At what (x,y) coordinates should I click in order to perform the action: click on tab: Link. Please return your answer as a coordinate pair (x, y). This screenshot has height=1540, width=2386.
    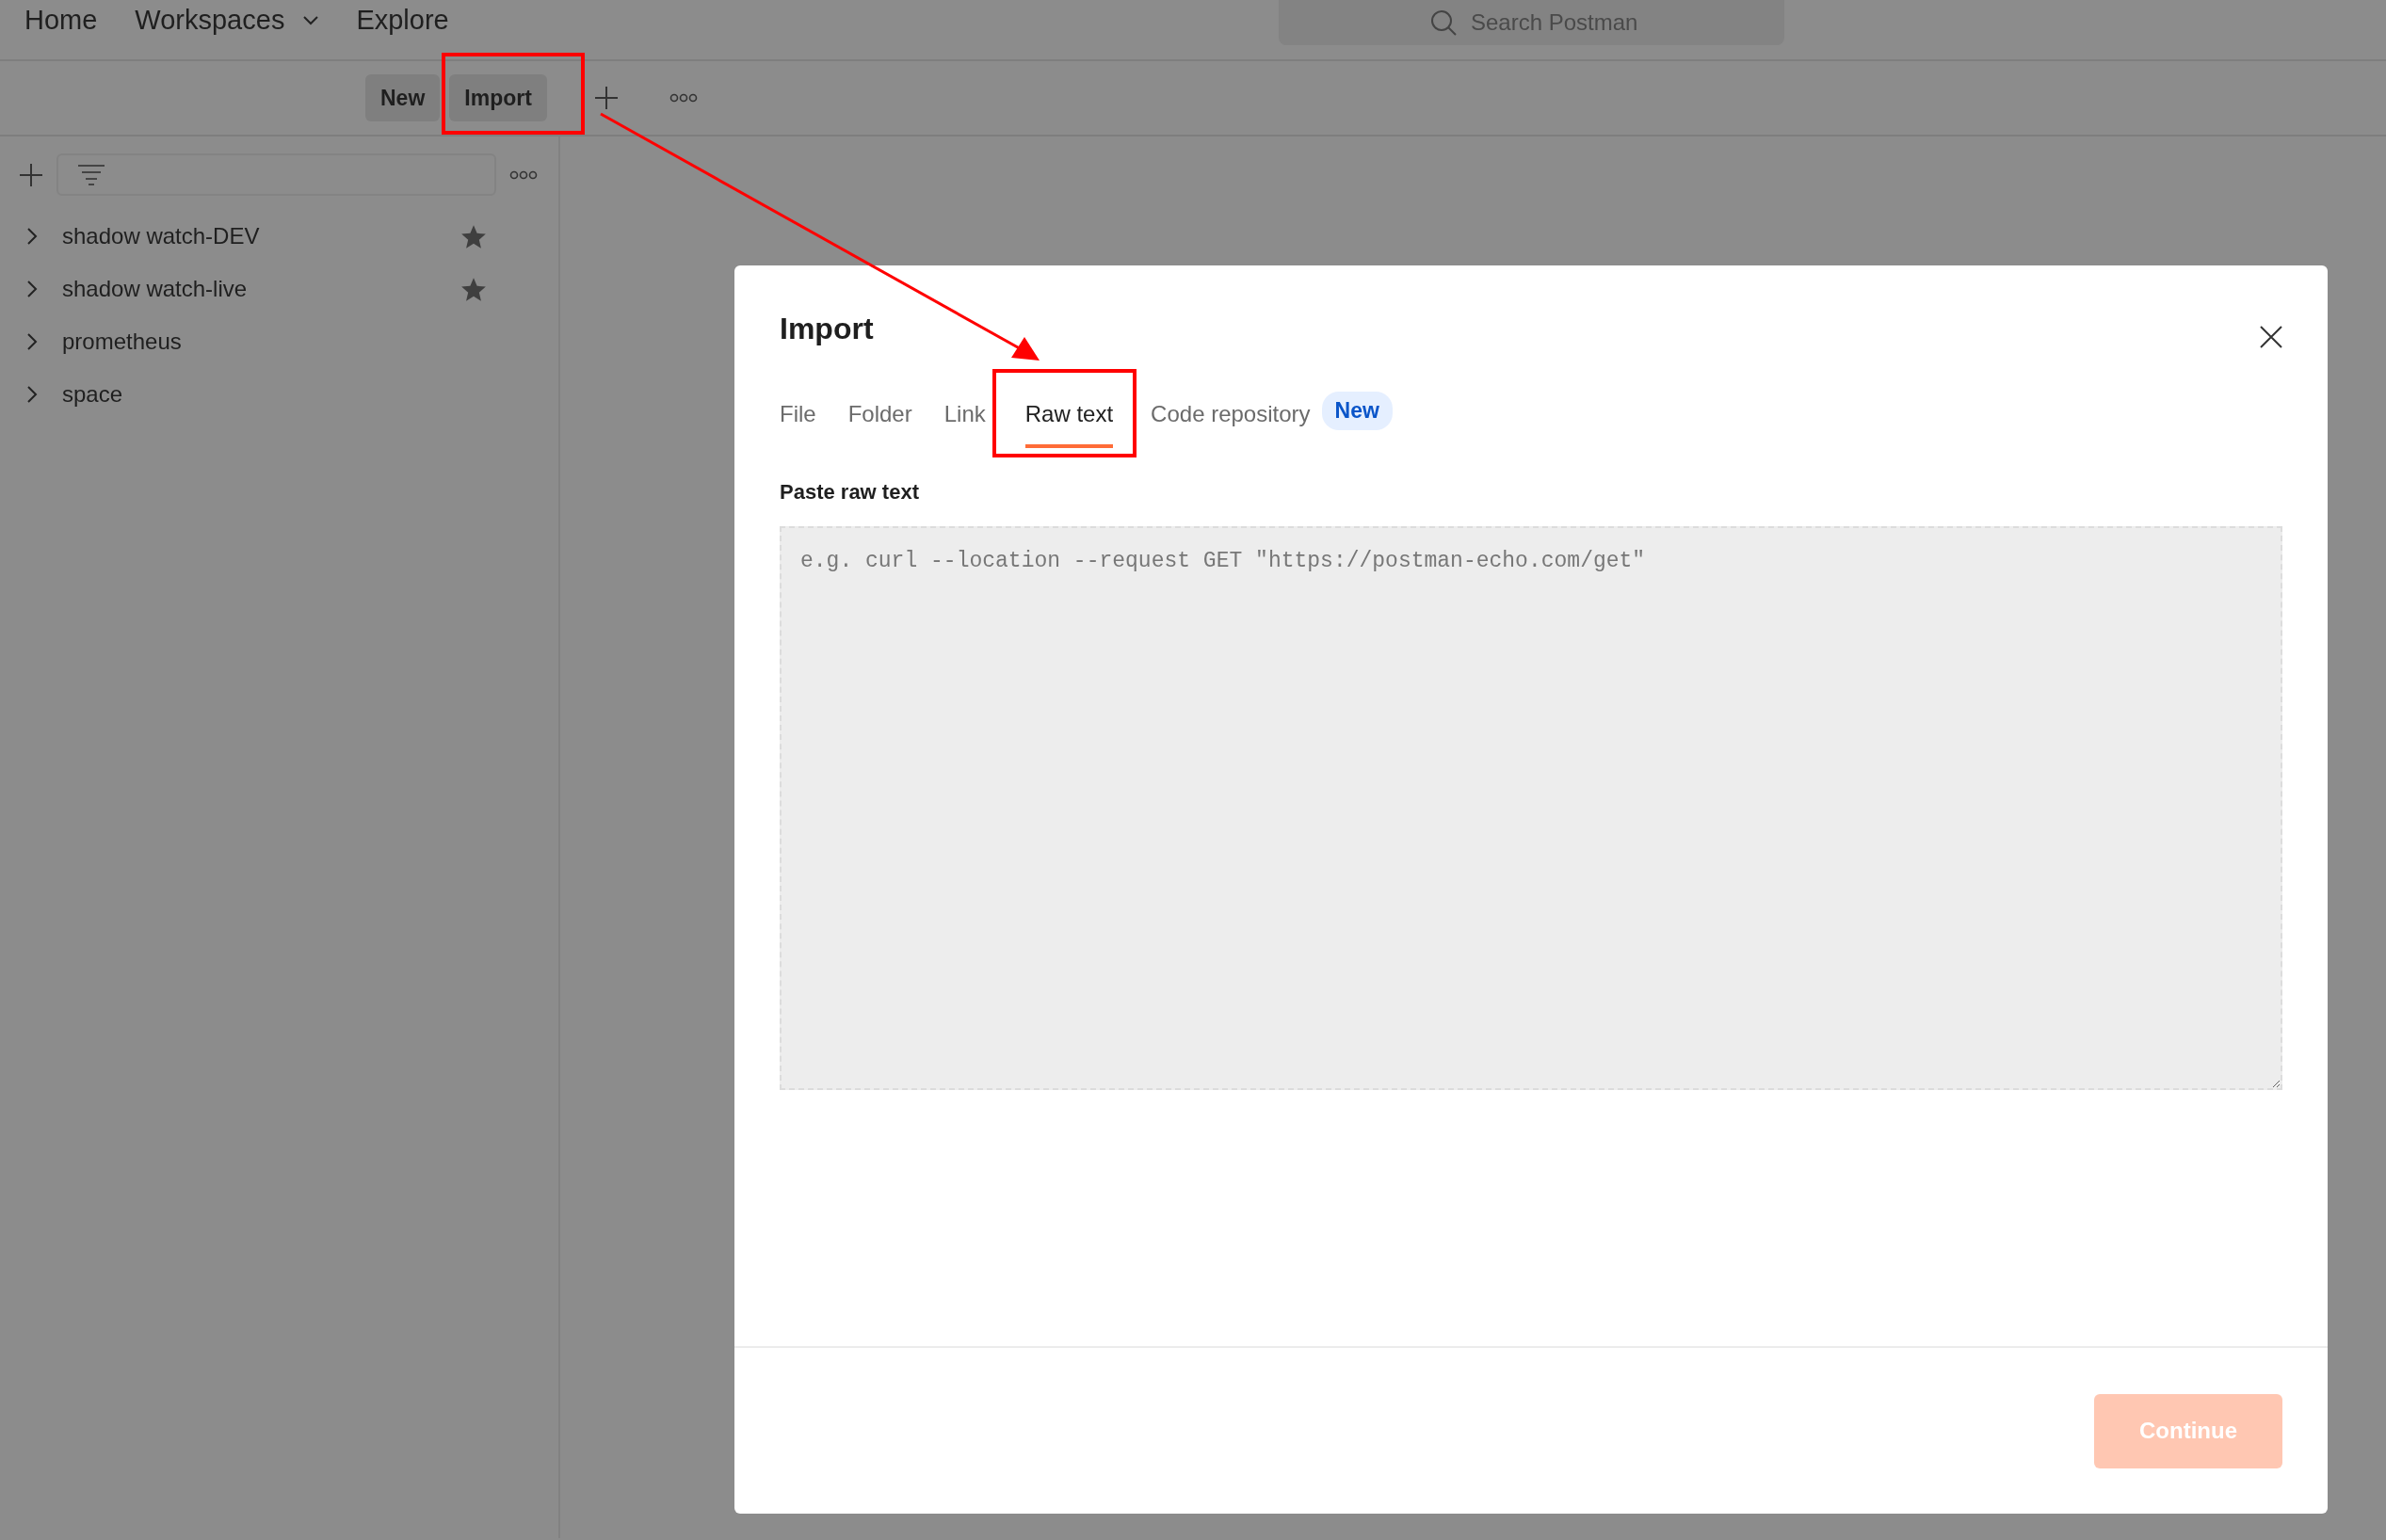
    Looking at the image, I should click on (964, 420).